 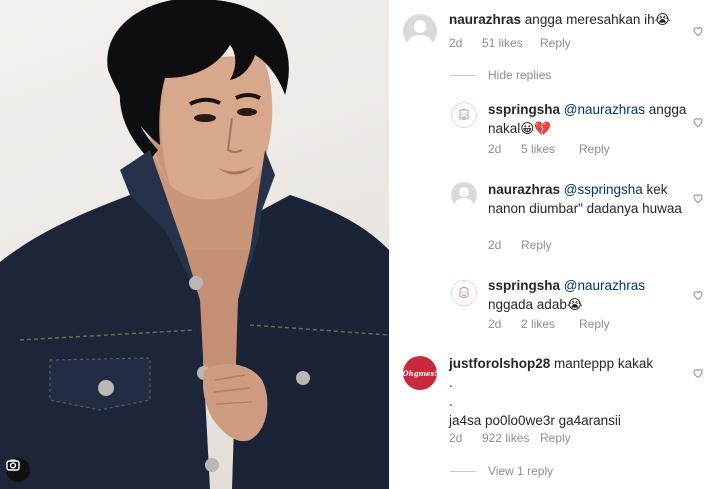 I want to click on comment-username: justforolshop28, so click(x=499, y=363).